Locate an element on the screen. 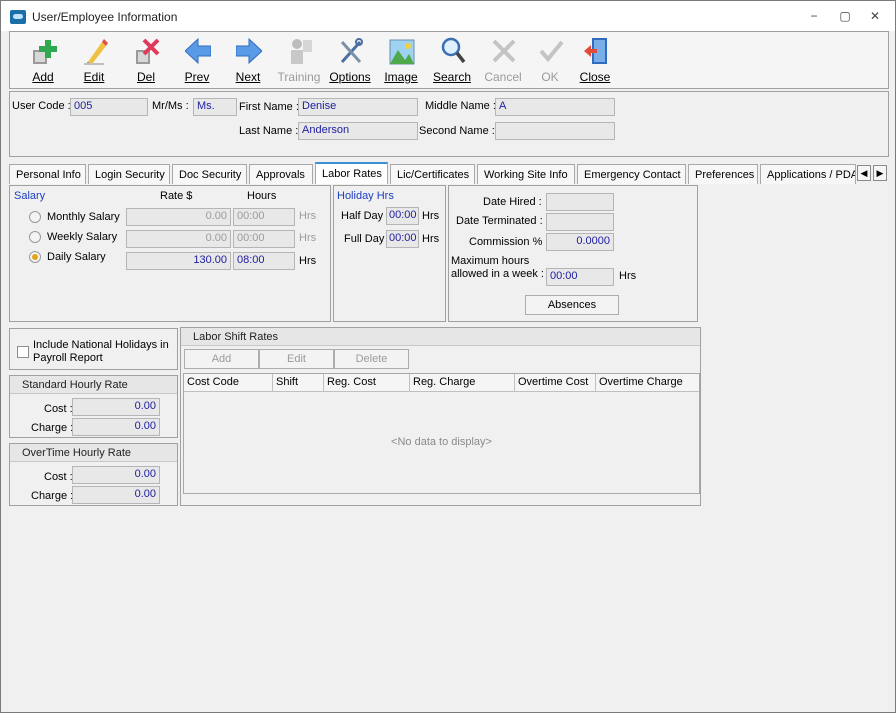 This screenshot has width=896, height=713. standard-charge-field: 0.00 is located at coordinates (116, 427).